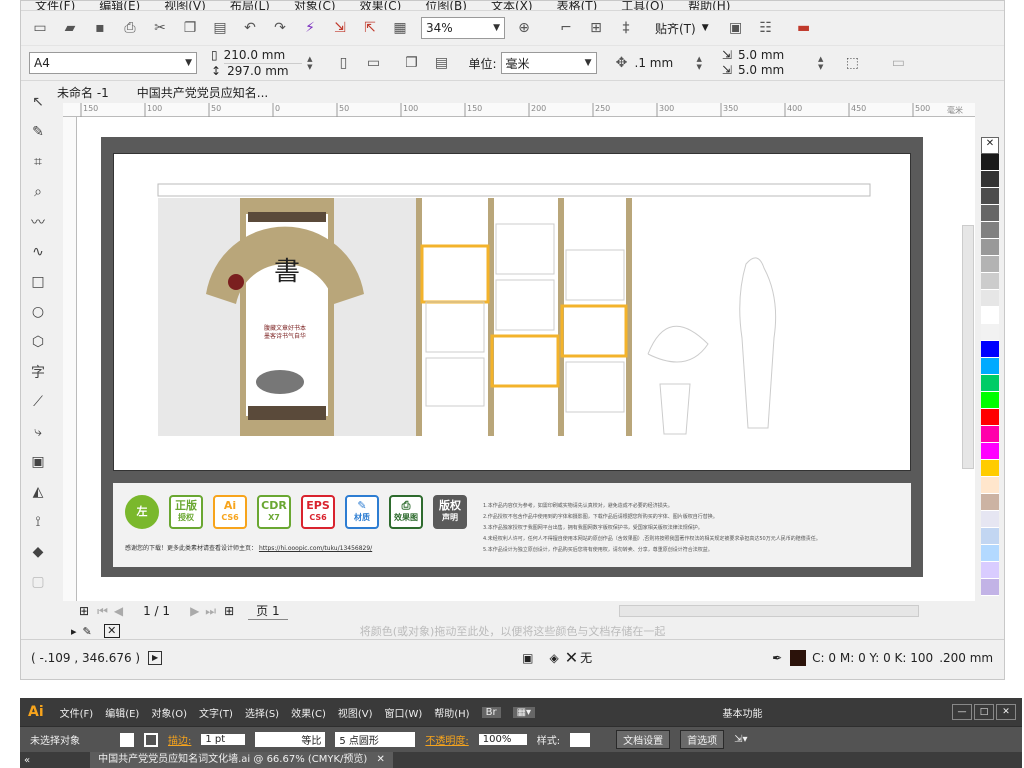 The height and width of the screenshot is (768, 1024). Describe the element at coordinates (766, 28) in the screenshot. I see `options-icon: ☷` at that location.